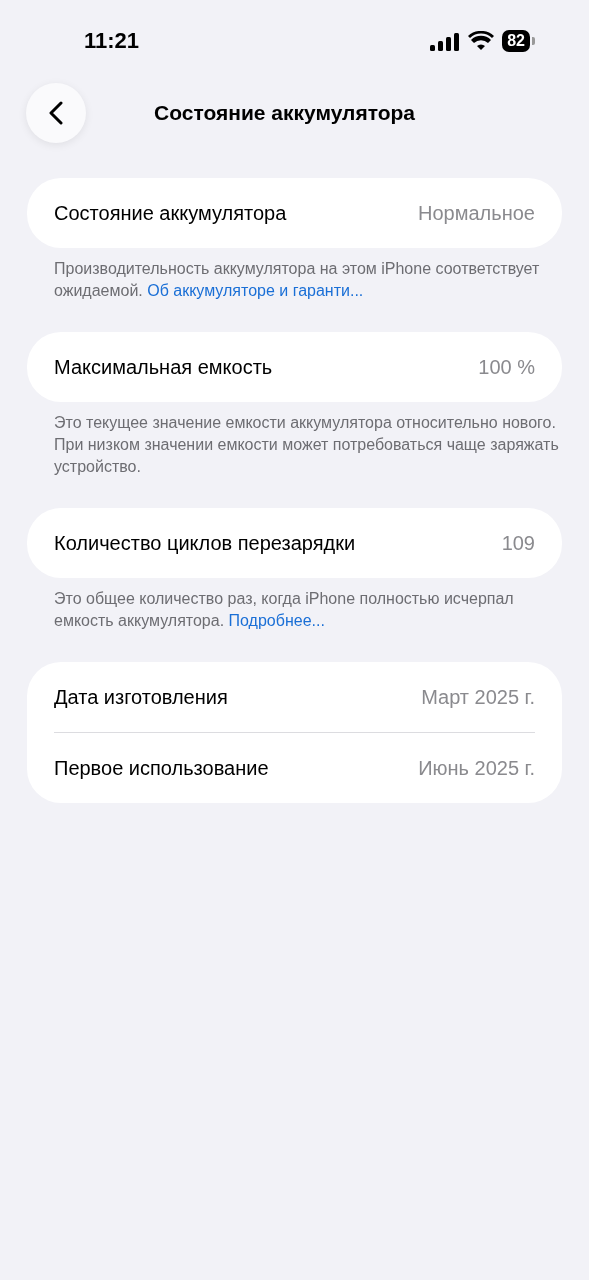 This screenshot has height=1280, width=589. What do you see at coordinates (476, 768) in the screenshot?
I see `row-value: Июнь 2025 г.` at bounding box center [476, 768].